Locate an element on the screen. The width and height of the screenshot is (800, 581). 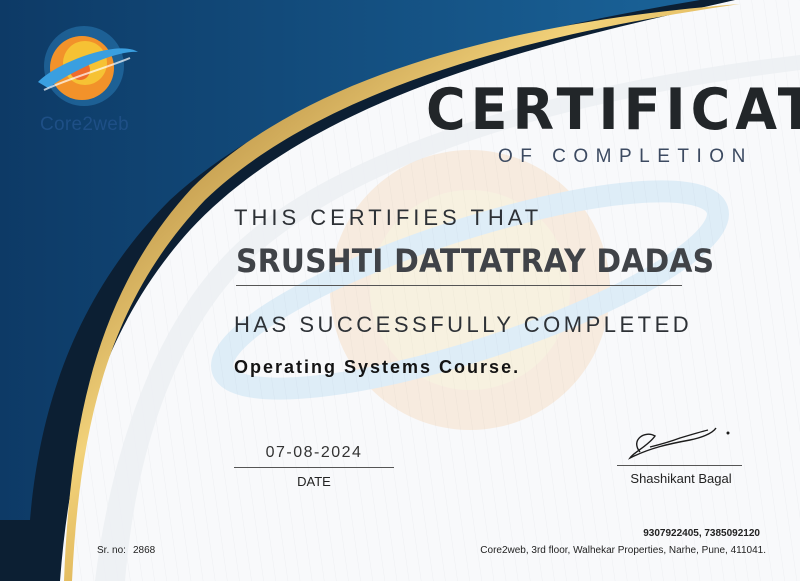
brand-name: Core2web is located at coordinates (85, 124).